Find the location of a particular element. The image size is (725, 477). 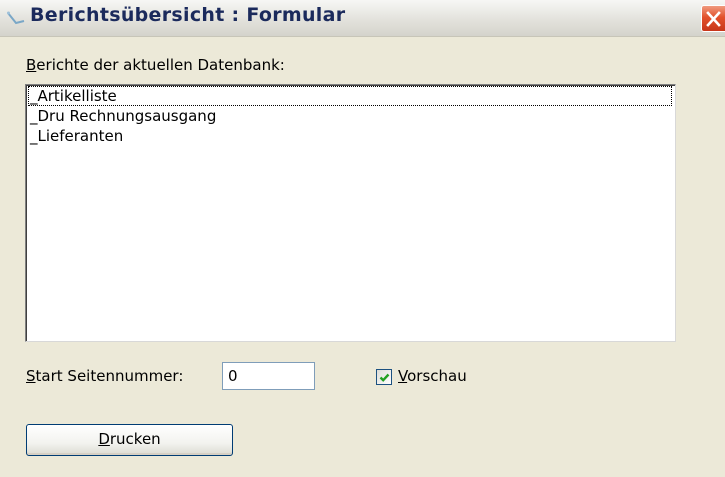

close-button is located at coordinates (713, 18).